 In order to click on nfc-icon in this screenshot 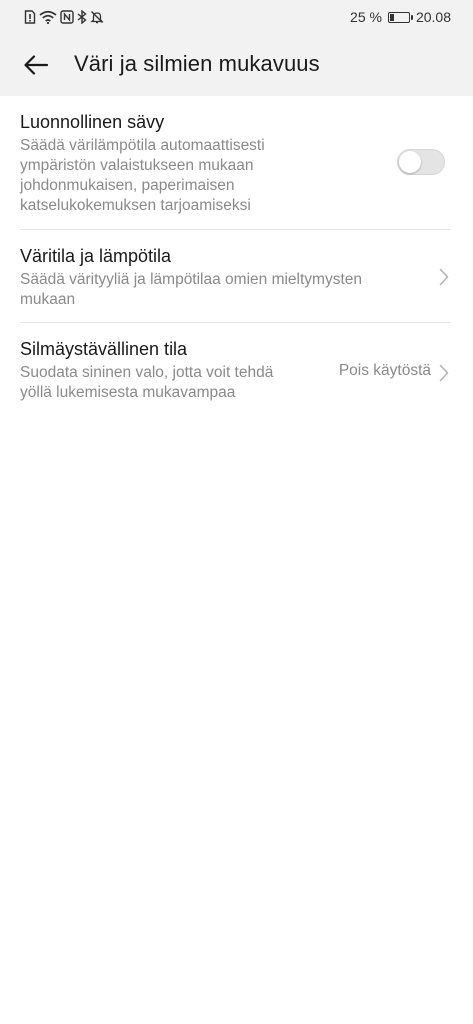, I will do `click(67, 17)`.